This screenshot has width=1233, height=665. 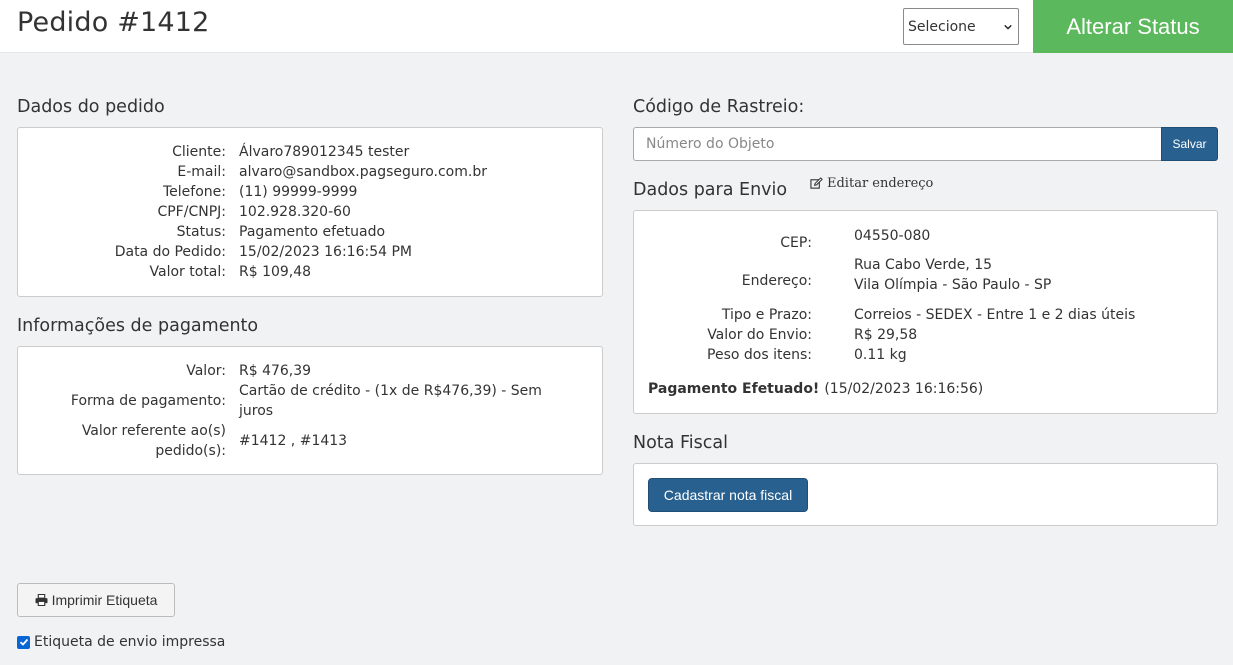 What do you see at coordinates (880, 355) in the screenshot?
I see `shipping-weight: 0.11 kg` at bounding box center [880, 355].